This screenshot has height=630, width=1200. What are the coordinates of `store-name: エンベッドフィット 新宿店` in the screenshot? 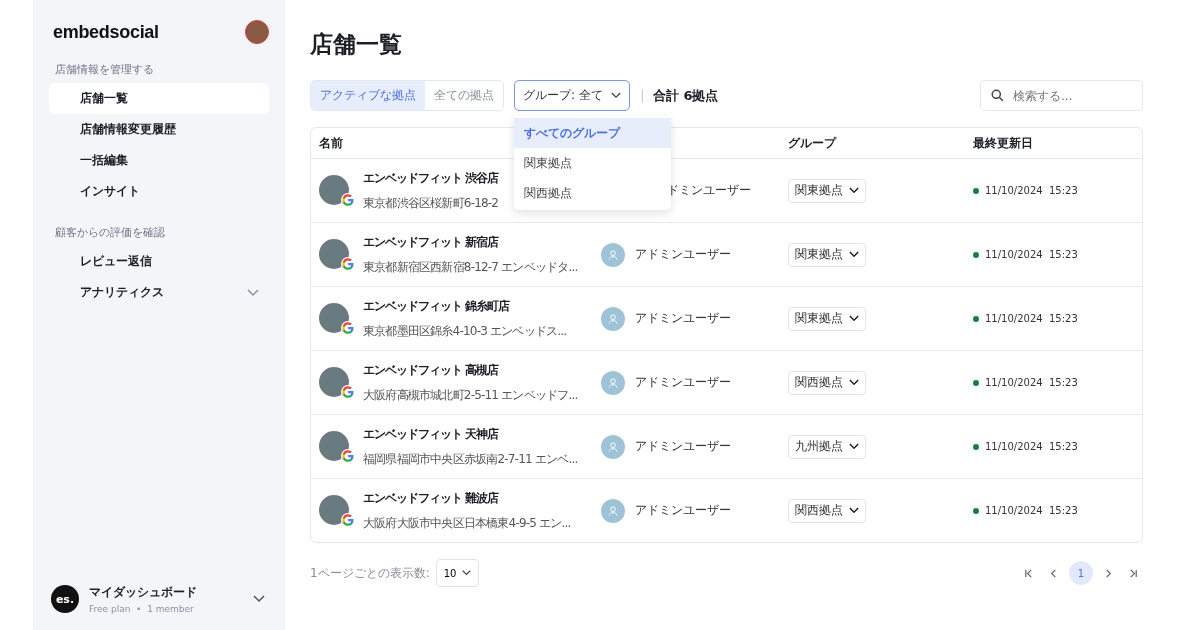 It's located at (470, 242).